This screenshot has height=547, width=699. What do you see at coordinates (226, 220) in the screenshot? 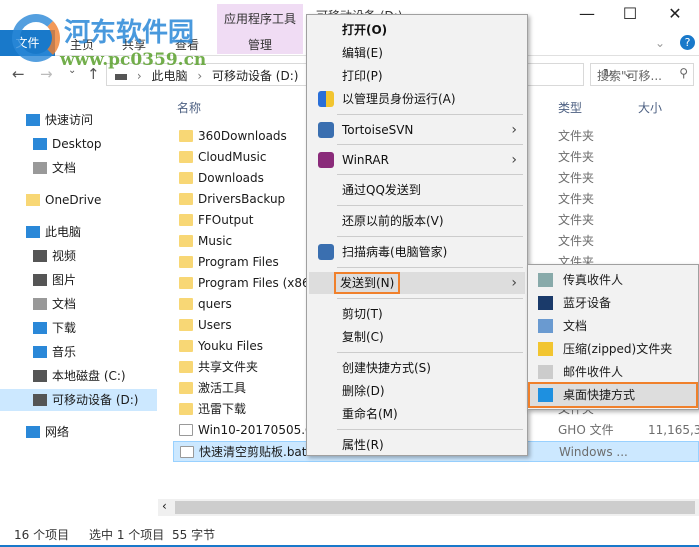
I see `file-name: FFOutput` at bounding box center [226, 220].